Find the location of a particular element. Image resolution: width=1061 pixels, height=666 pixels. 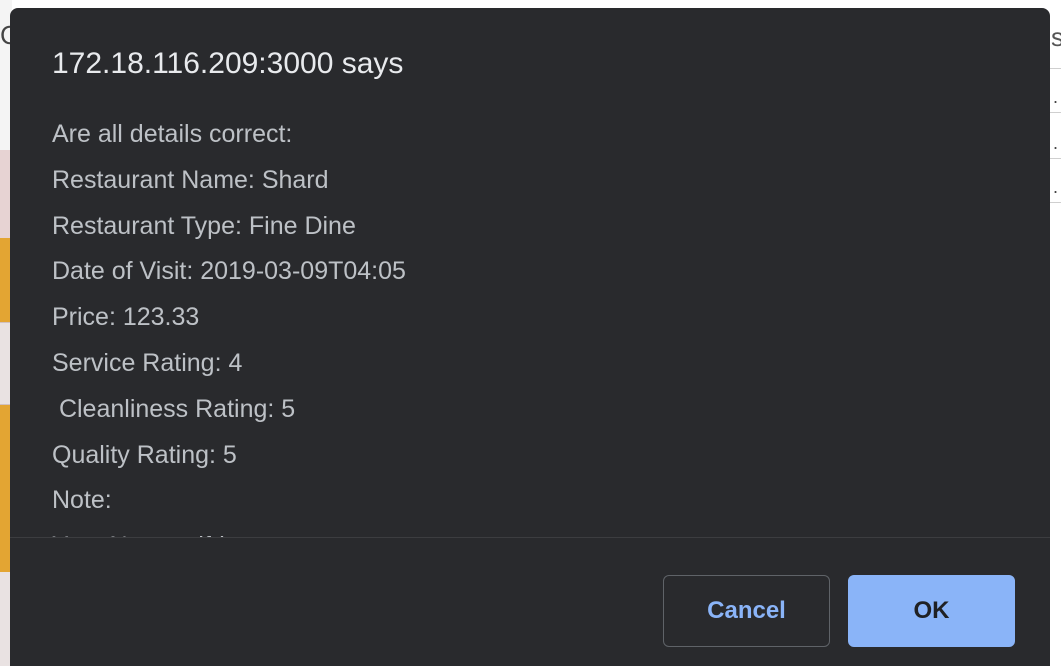

message-line: Your Name: dfd is located at coordinates (532, 531).